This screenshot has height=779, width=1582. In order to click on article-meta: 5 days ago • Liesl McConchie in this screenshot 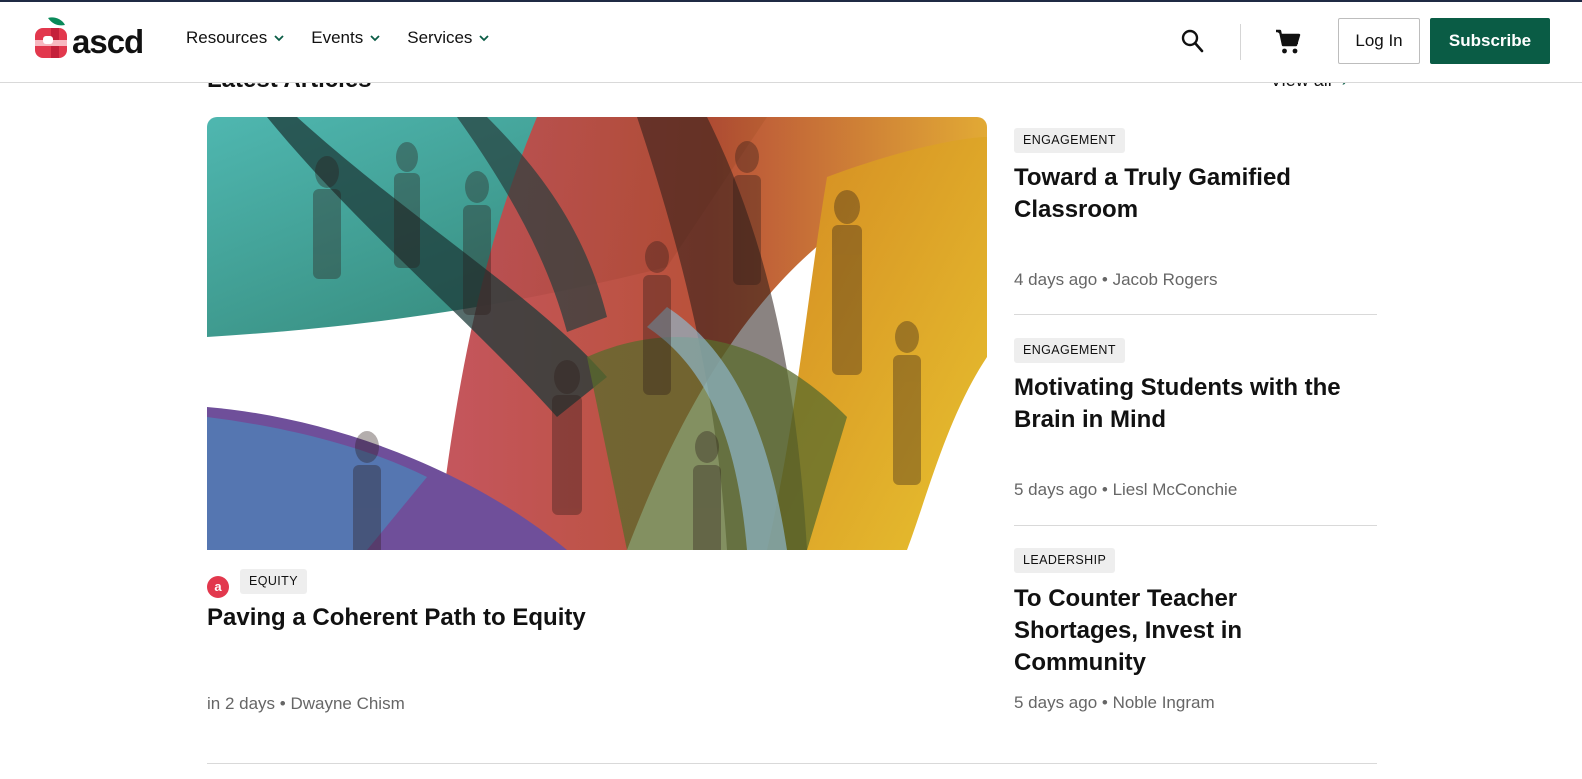, I will do `click(1126, 489)`.